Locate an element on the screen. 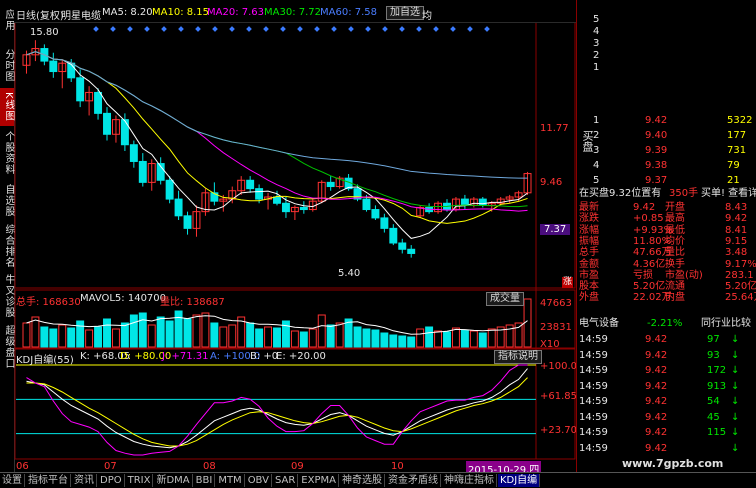 The image size is (756, 488). price-axis-mid: 9.46 is located at coordinates (551, 182).